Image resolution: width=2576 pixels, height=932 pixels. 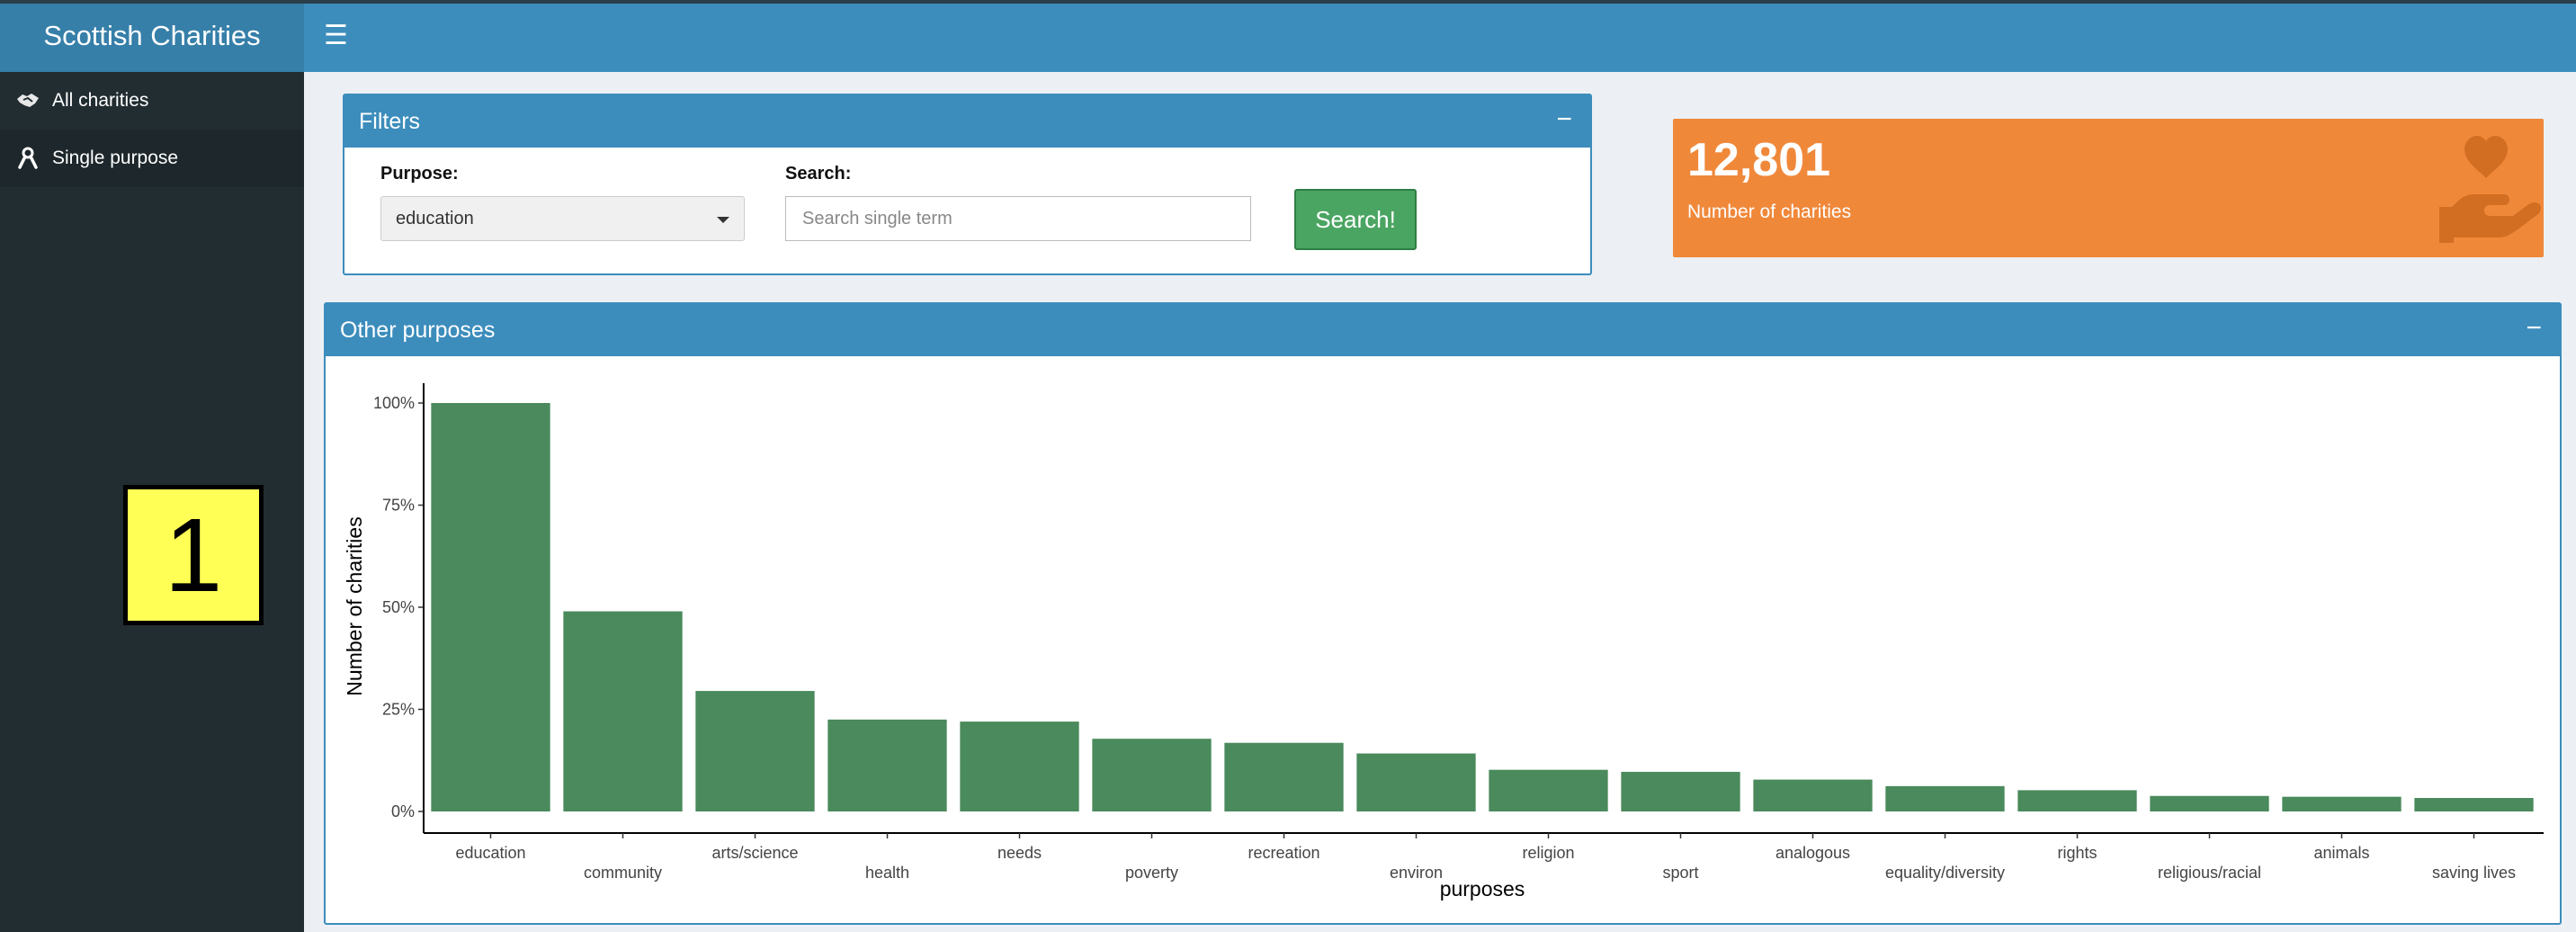 I want to click on handshake-icon, so click(x=28, y=100).